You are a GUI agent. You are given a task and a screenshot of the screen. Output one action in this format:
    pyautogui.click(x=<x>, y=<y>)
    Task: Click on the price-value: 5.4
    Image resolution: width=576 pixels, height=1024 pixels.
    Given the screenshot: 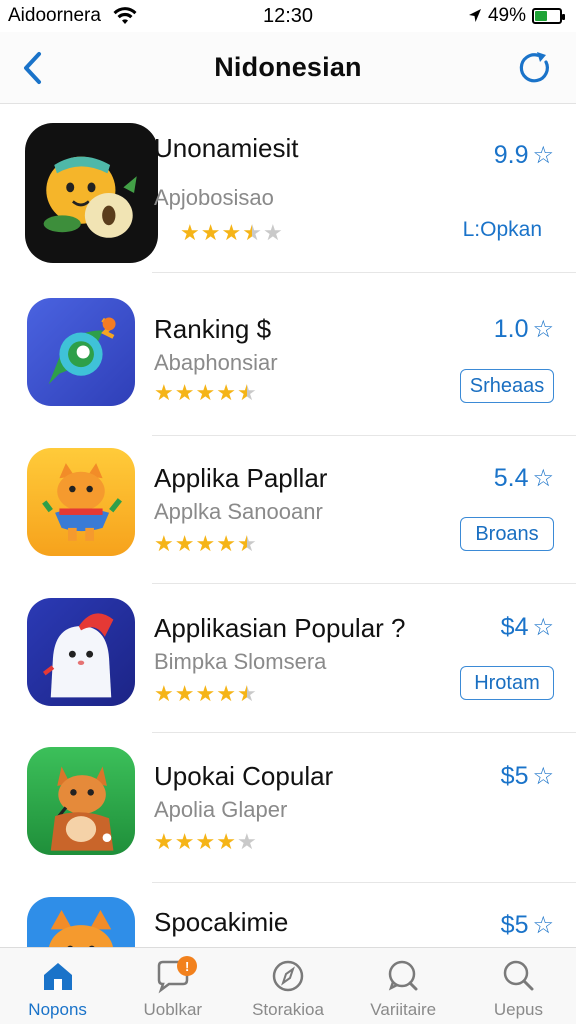 What is the action you would take?
    pyautogui.click(x=511, y=478)
    